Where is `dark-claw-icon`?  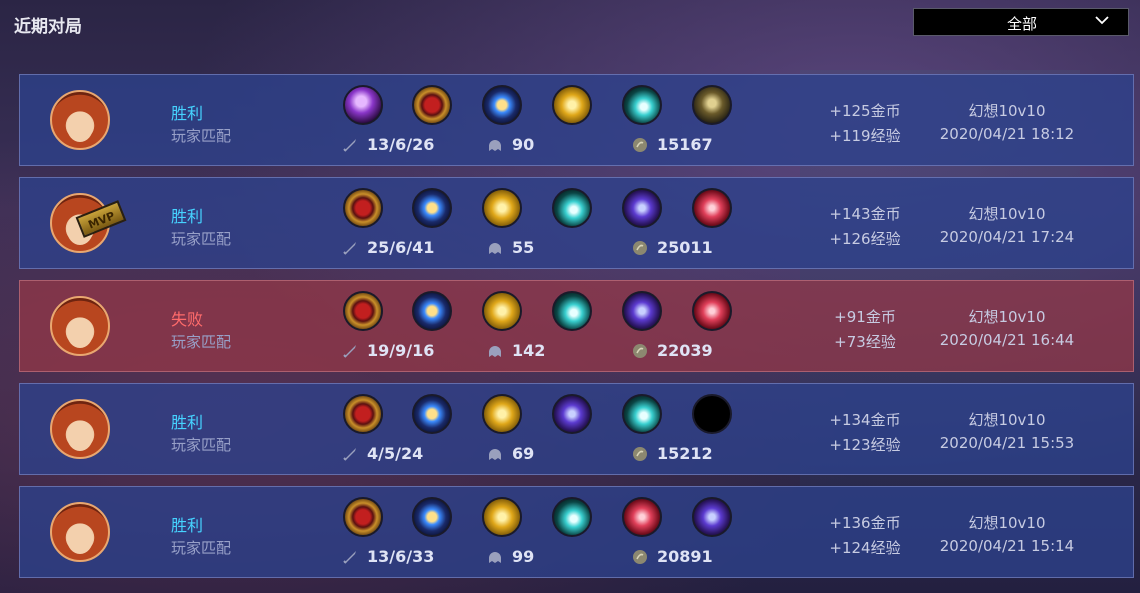 dark-claw-icon is located at coordinates (712, 105).